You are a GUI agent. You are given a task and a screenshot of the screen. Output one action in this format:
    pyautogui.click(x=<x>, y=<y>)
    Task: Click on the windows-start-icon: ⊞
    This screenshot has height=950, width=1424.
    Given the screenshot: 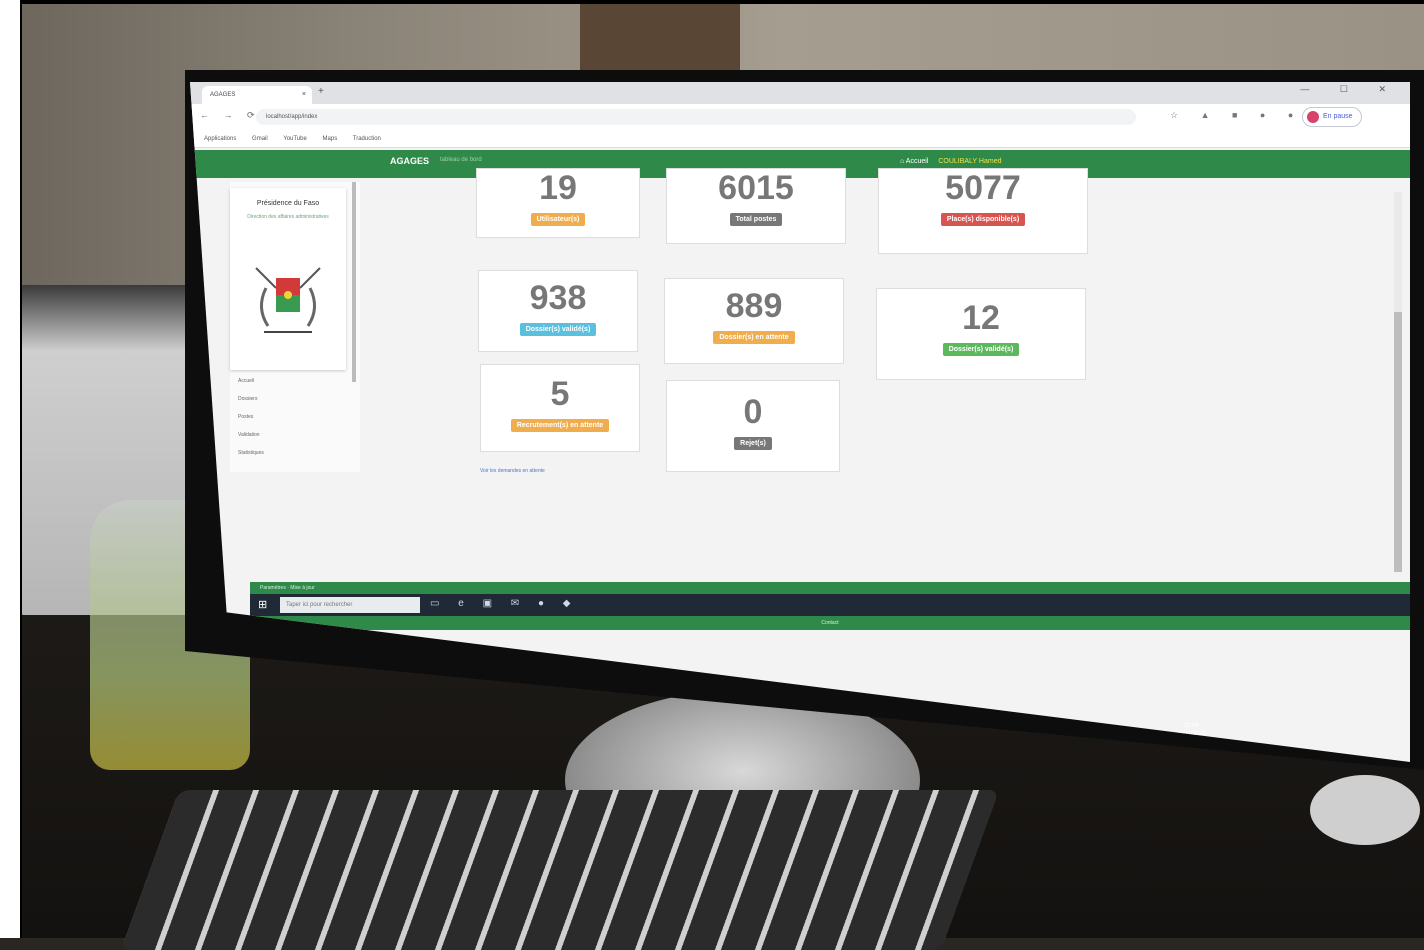 What is the action you would take?
    pyautogui.click(x=262, y=604)
    